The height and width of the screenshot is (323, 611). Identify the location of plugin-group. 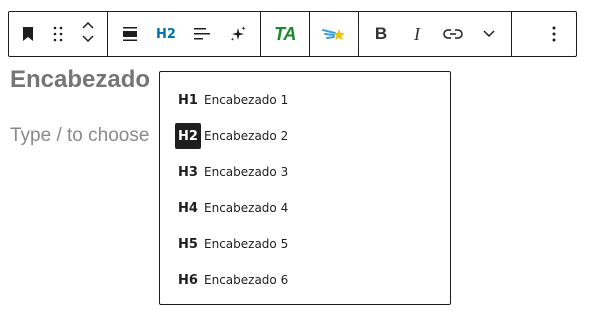
(334, 34).